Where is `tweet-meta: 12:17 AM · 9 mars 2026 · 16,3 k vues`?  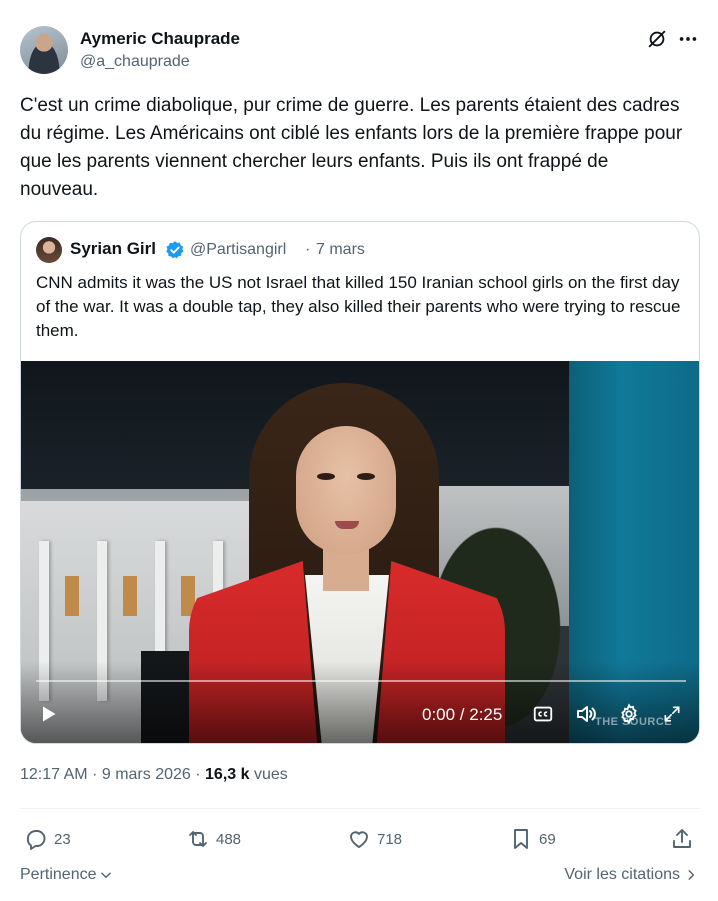
tweet-meta: 12:17 AM · 9 mars 2026 · 16,3 k vues is located at coordinates (154, 775).